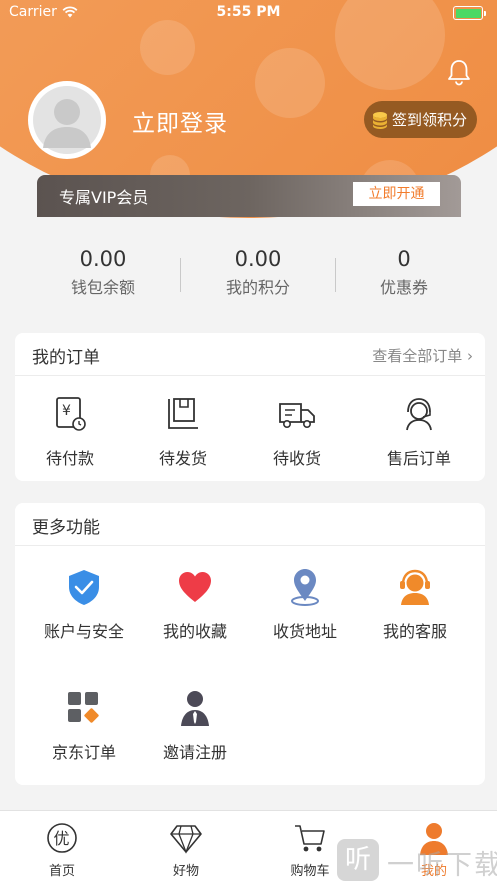  I want to click on feature-label: 账户与安全, so click(83, 631).